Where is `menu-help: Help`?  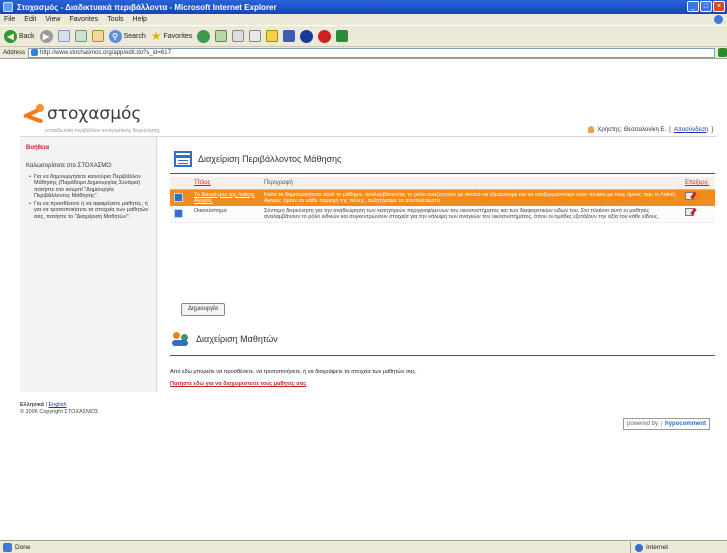
menu-help: Help is located at coordinates (140, 19).